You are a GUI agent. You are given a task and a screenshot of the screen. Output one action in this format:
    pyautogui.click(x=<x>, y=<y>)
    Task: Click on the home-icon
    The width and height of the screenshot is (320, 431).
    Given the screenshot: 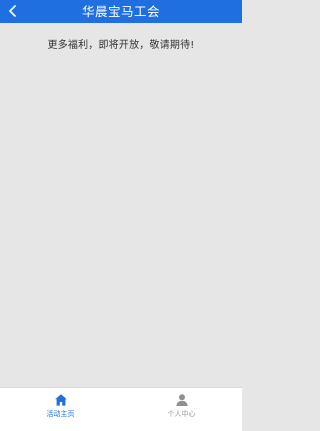 What is the action you would take?
    pyautogui.click(x=60, y=400)
    